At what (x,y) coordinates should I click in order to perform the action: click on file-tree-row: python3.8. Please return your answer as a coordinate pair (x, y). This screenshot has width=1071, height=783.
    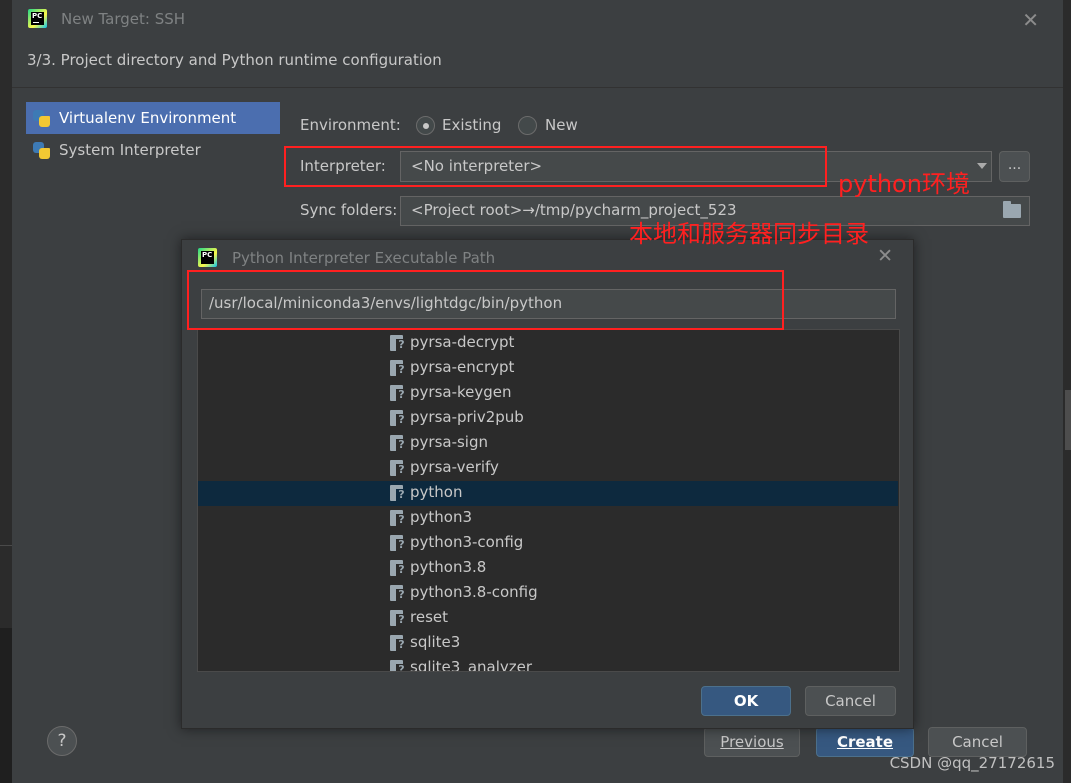
    Looking at the image, I should click on (548, 568).